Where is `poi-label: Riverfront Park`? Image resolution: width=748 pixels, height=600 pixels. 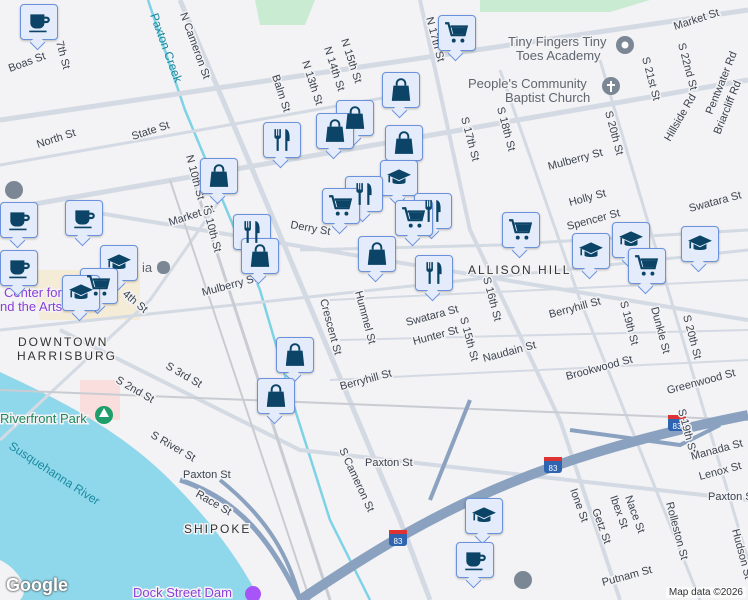 poi-label: Riverfront Park is located at coordinates (44, 419).